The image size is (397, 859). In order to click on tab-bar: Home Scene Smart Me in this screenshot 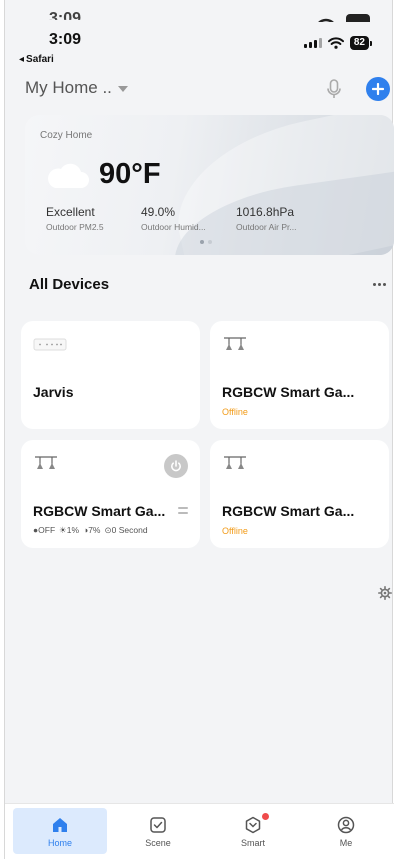, I will do `click(199, 831)`.